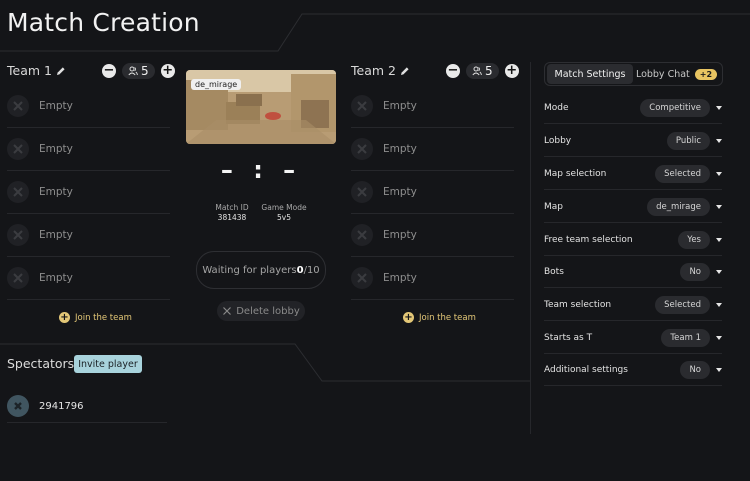  Describe the element at coordinates (249, 270) in the screenshot. I see `waiting-prefix: Waiting for players` at that location.